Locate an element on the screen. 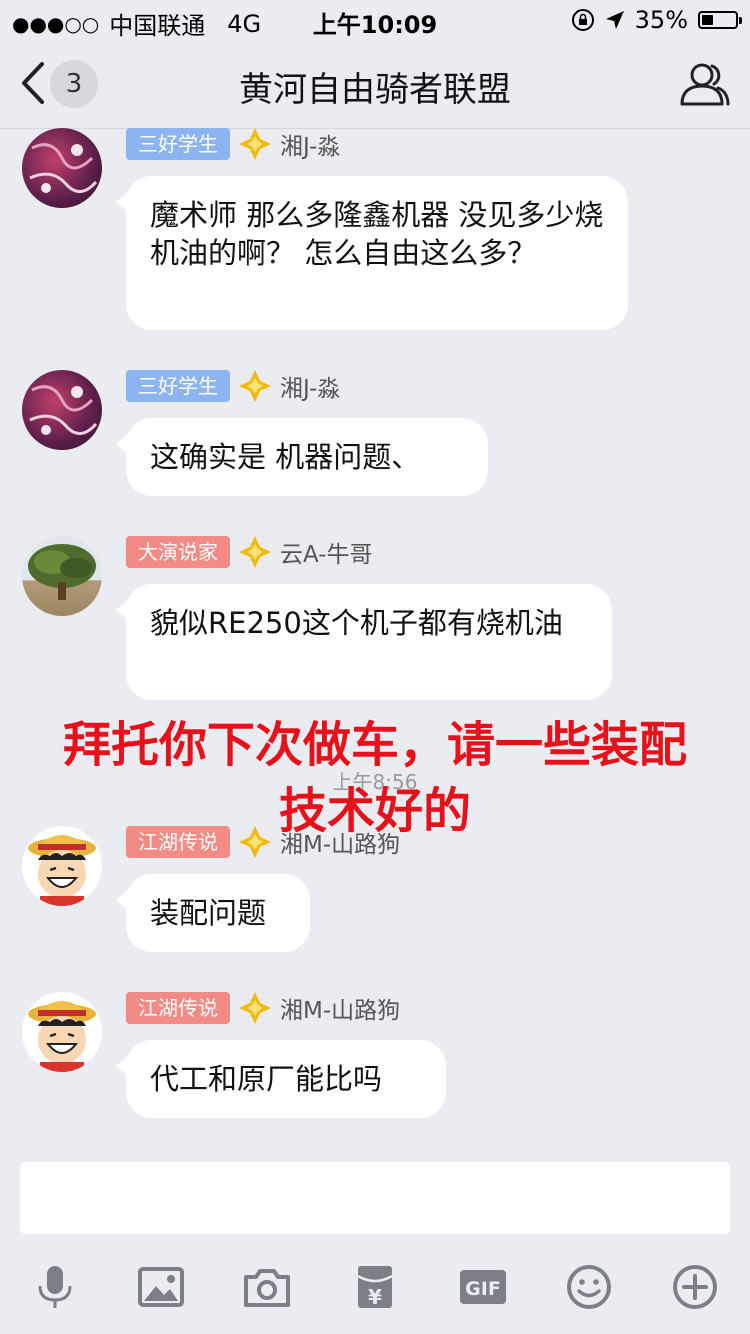 The image size is (750, 1334). sender-name: 云A-牛哥 is located at coordinates (326, 552).